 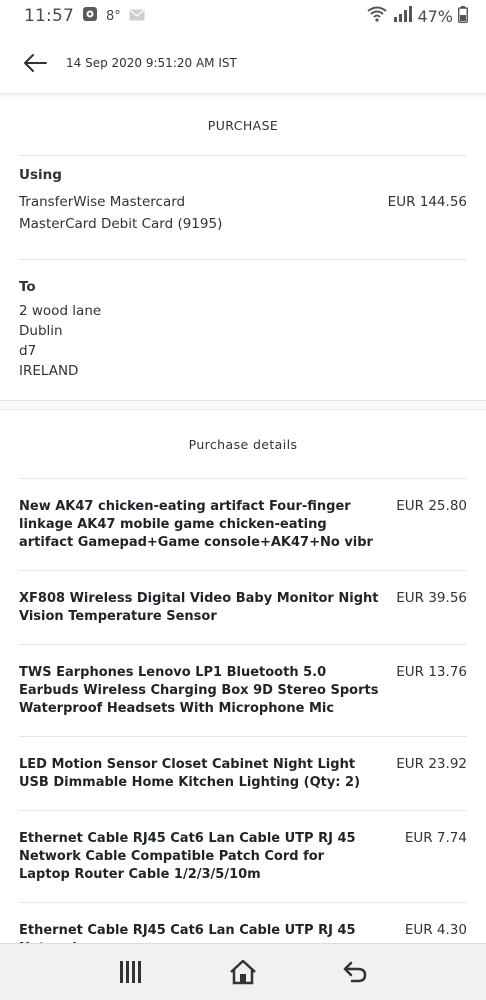 What do you see at coordinates (377, 16) in the screenshot?
I see `wifi-icon` at bounding box center [377, 16].